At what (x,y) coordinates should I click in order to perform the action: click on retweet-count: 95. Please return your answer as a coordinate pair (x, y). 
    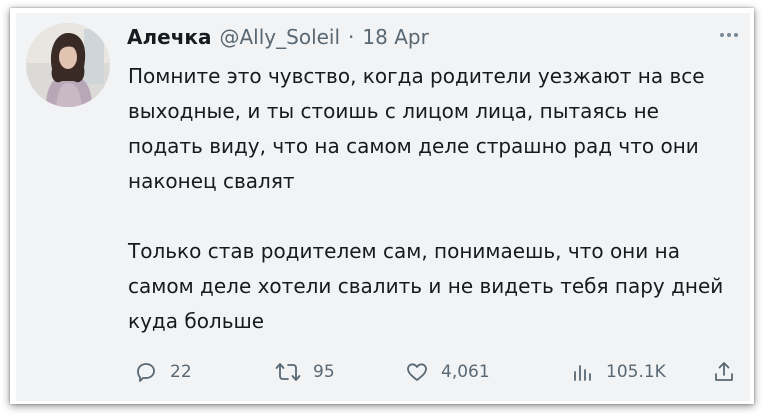
    Looking at the image, I should click on (324, 372).